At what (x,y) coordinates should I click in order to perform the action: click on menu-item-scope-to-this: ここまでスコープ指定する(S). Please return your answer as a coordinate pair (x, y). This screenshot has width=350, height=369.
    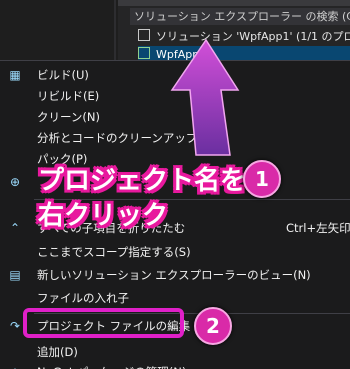
    Looking at the image, I should click on (175, 252).